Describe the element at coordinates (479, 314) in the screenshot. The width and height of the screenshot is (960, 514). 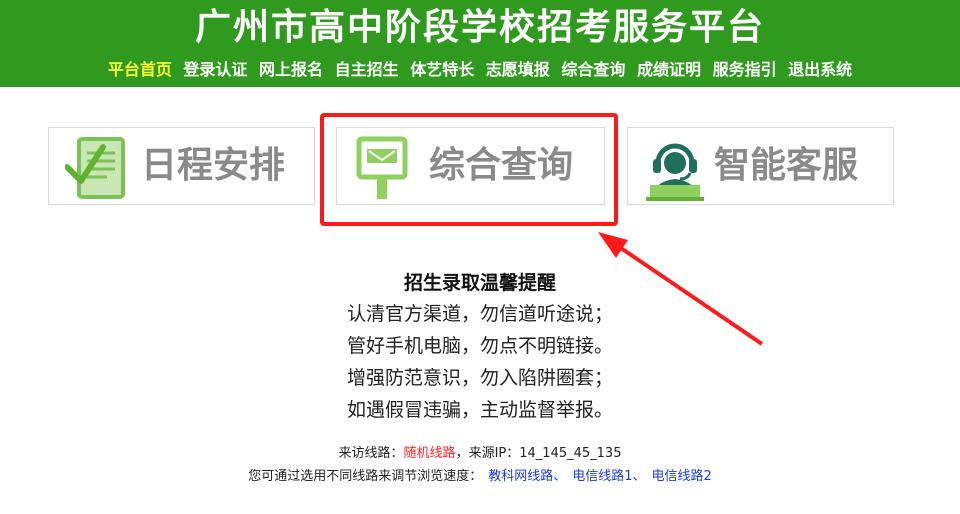
I see `notice-line: 认清官方渠道，勿信道听途说；` at that location.